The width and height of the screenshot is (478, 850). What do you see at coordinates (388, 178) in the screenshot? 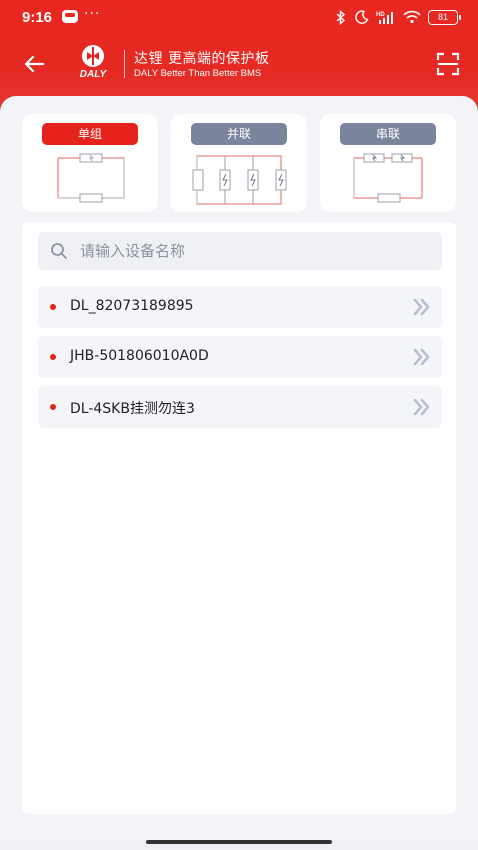
I see `series-battery-diagram-icon` at bounding box center [388, 178].